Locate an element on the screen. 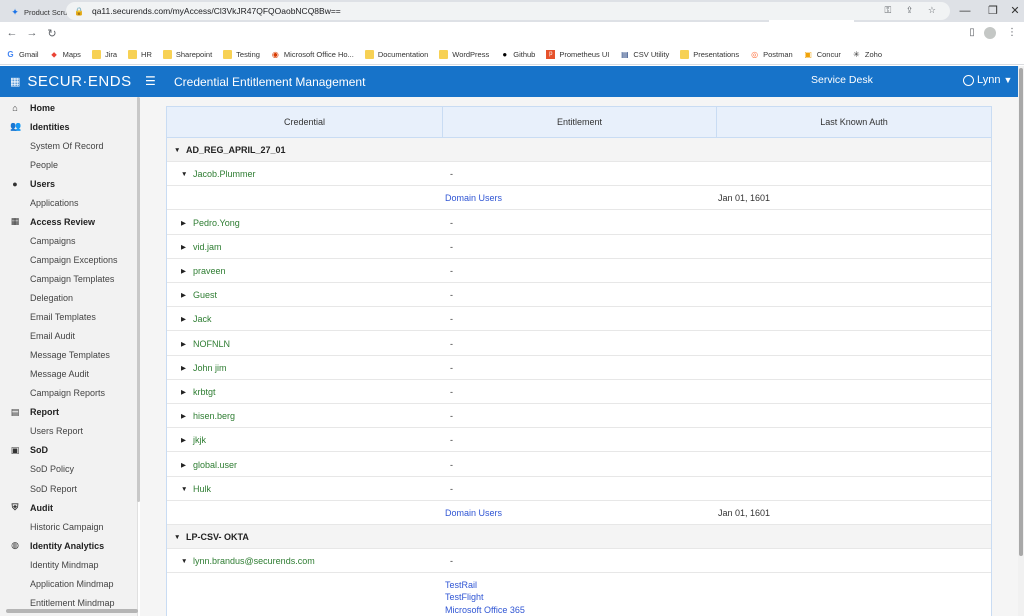 This screenshot has width=1024, height=616. reload-icon: ↻ is located at coordinates (52, 33).